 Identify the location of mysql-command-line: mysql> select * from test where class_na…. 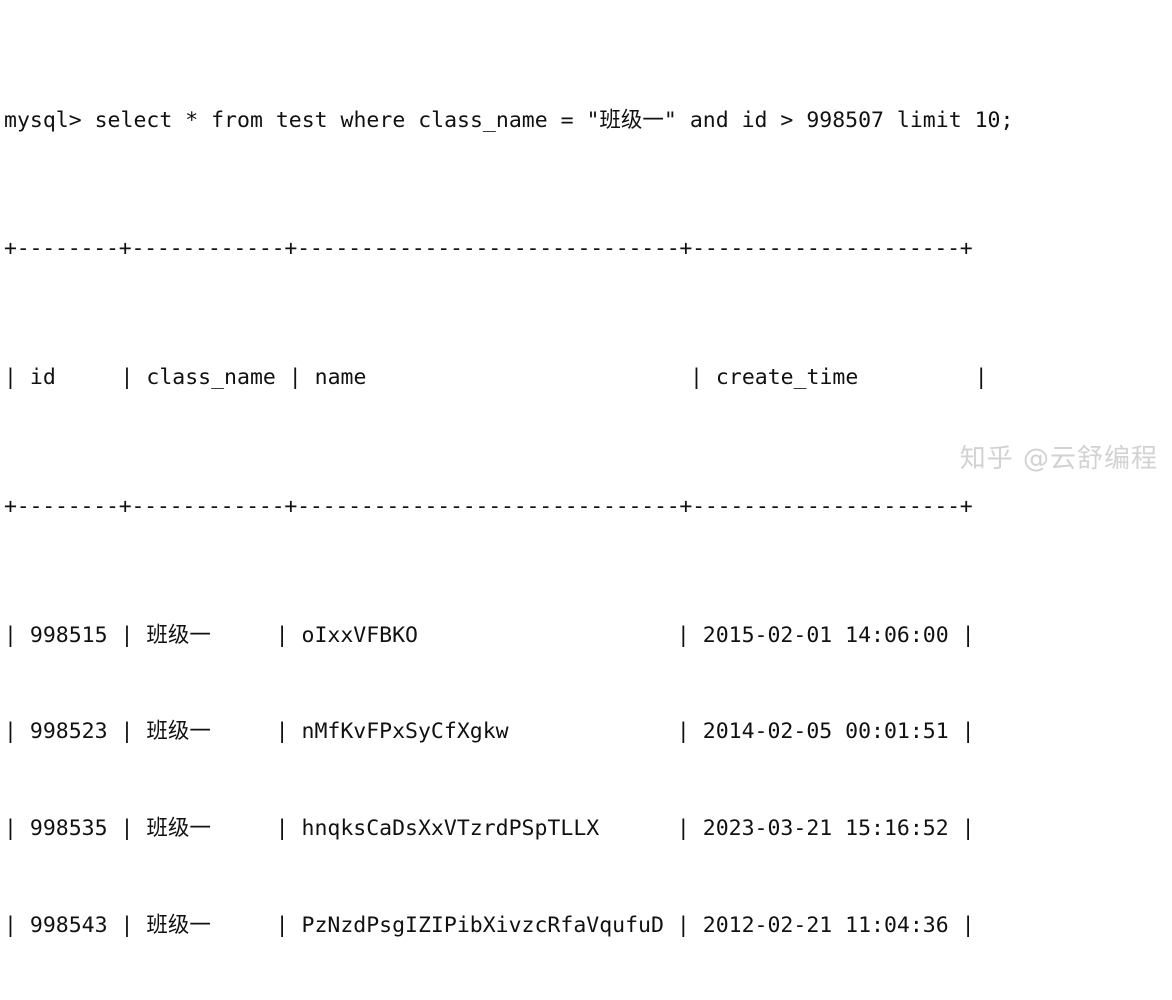
(509, 120).